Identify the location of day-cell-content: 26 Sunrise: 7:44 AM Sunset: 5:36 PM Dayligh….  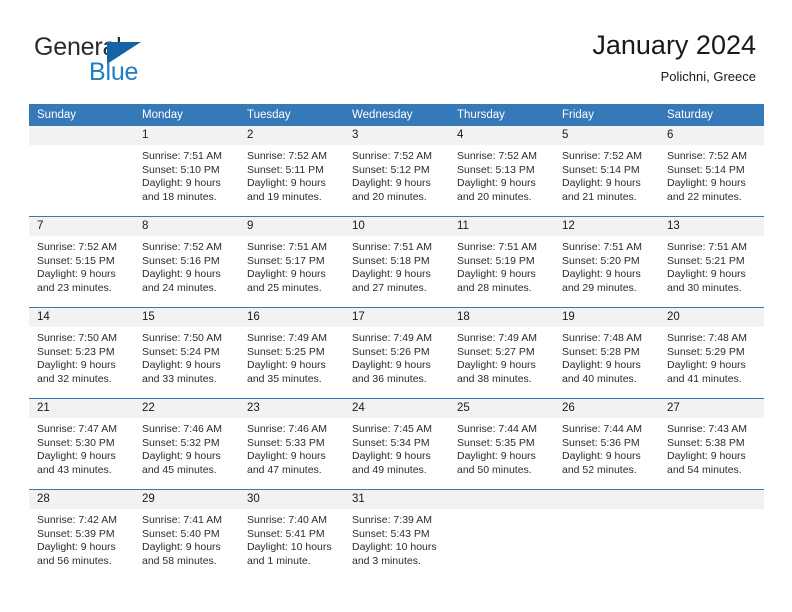
(606, 444).